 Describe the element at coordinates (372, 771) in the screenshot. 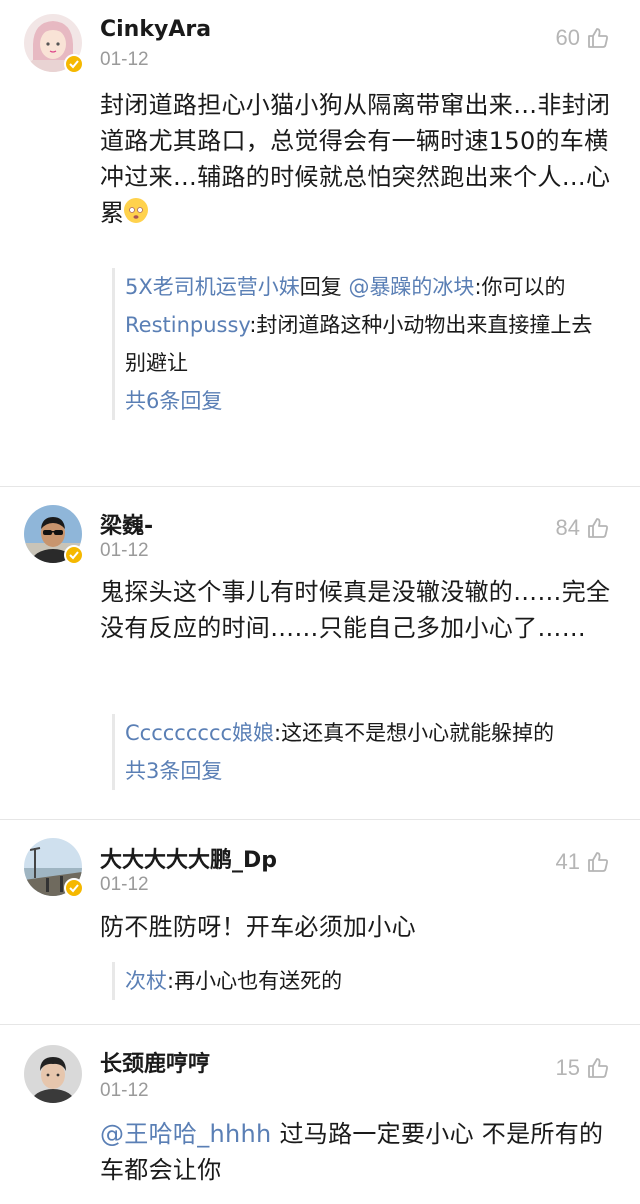

I see `view-all-replies-link: 共3条回复` at that location.